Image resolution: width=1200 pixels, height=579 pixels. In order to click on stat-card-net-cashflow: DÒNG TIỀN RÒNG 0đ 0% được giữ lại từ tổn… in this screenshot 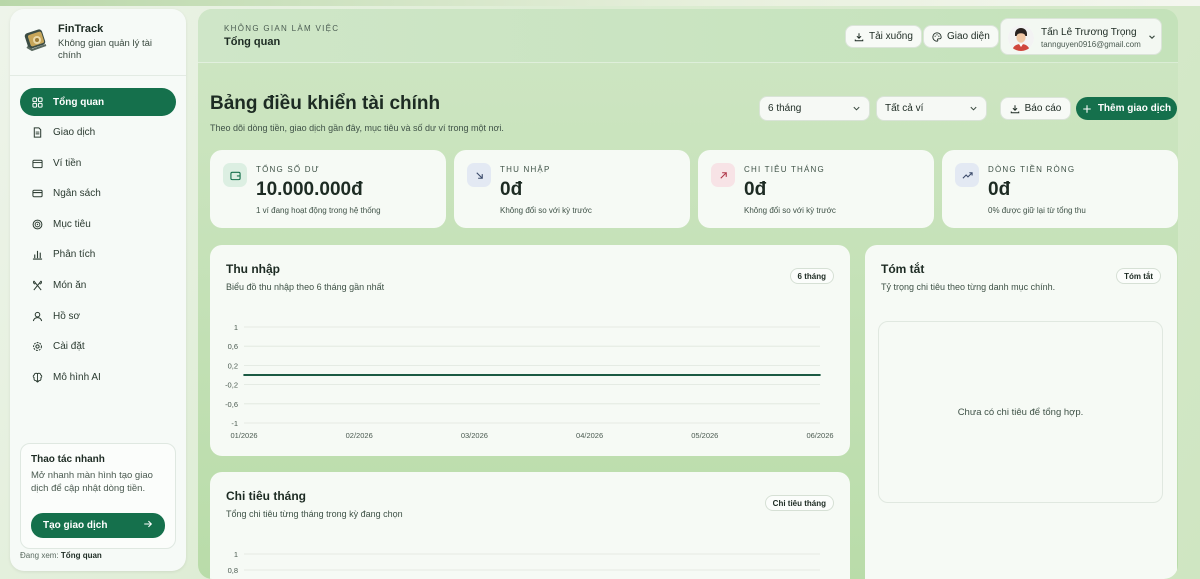, I will do `click(1060, 189)`.